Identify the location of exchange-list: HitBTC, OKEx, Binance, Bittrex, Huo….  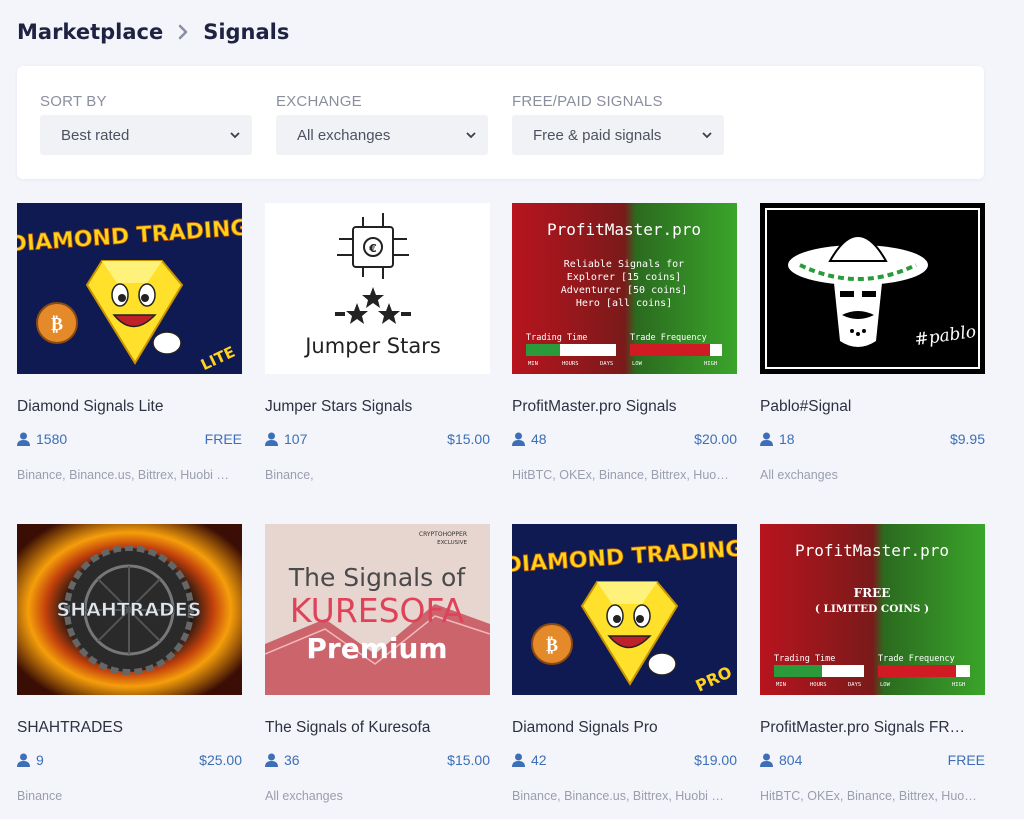
(620, 475).